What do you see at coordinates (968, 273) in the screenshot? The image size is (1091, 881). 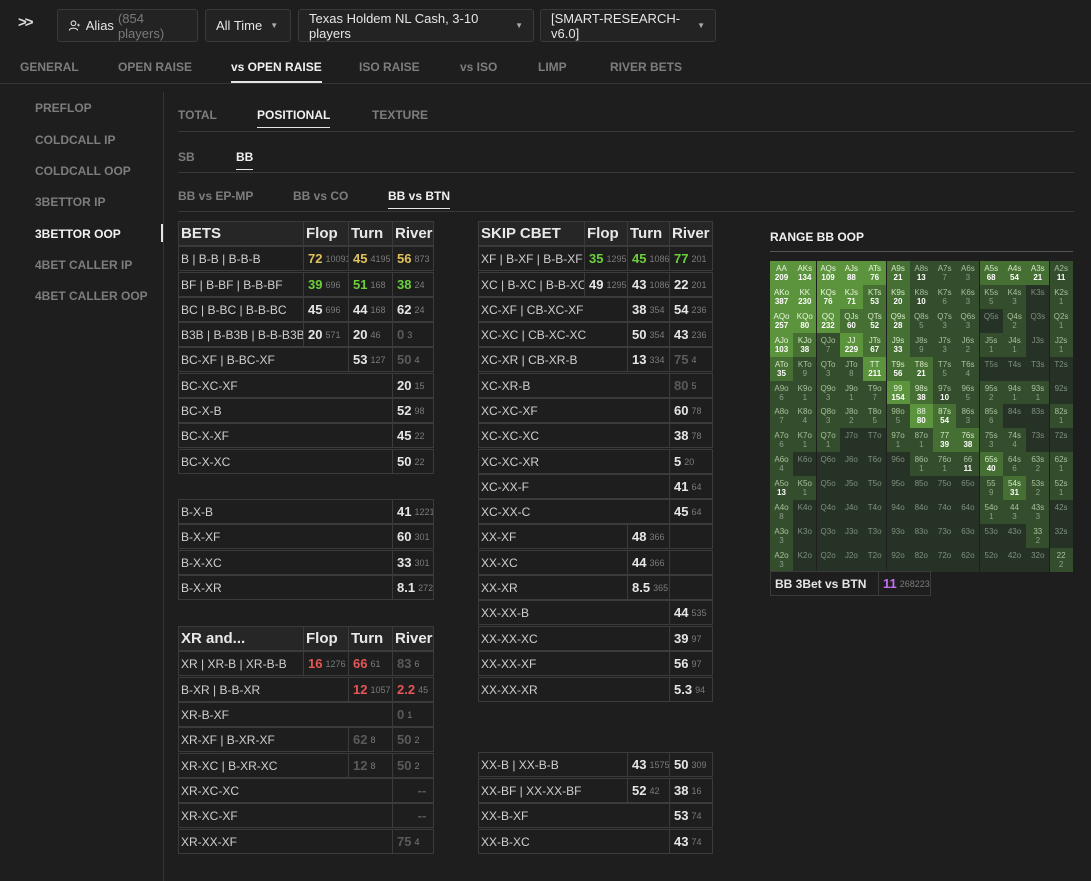 I see `range-hand-cell: A6s 3` at bounding box center [968, 273].